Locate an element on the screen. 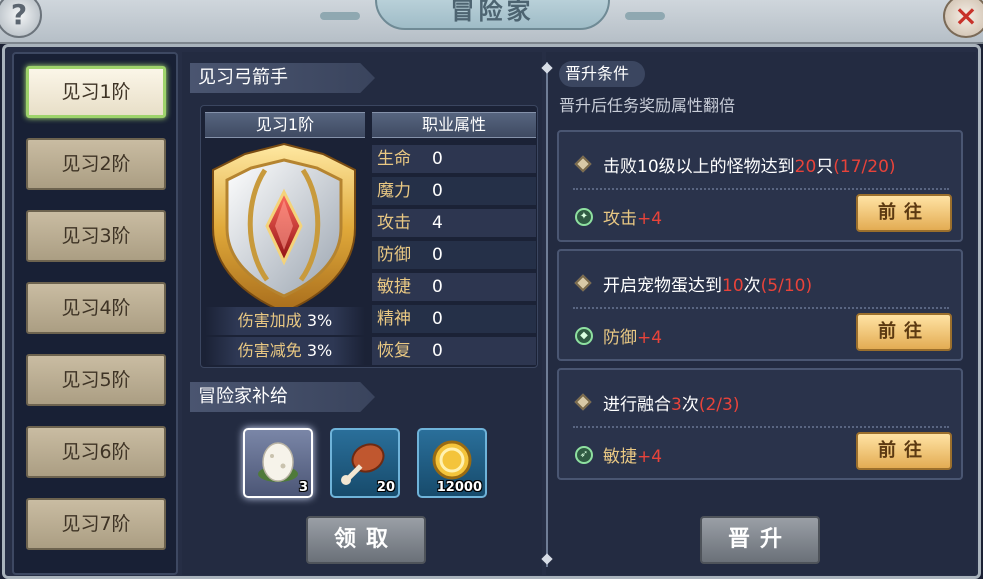 The width and height of the screenshot is (983, 579). stat-row-recovery: 恢复 0 is located at coordinates (454, 351).